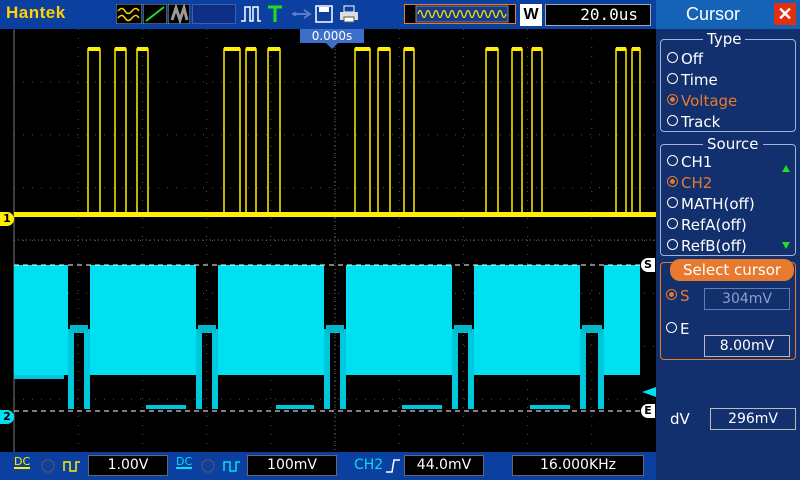 Image resolution: width=800 pixels, height=480 pixels. What do you see at coordinates (128, 465) in the screenshot?
I see `ch1-scale: 1.00V` at bounding box center [128, 465].